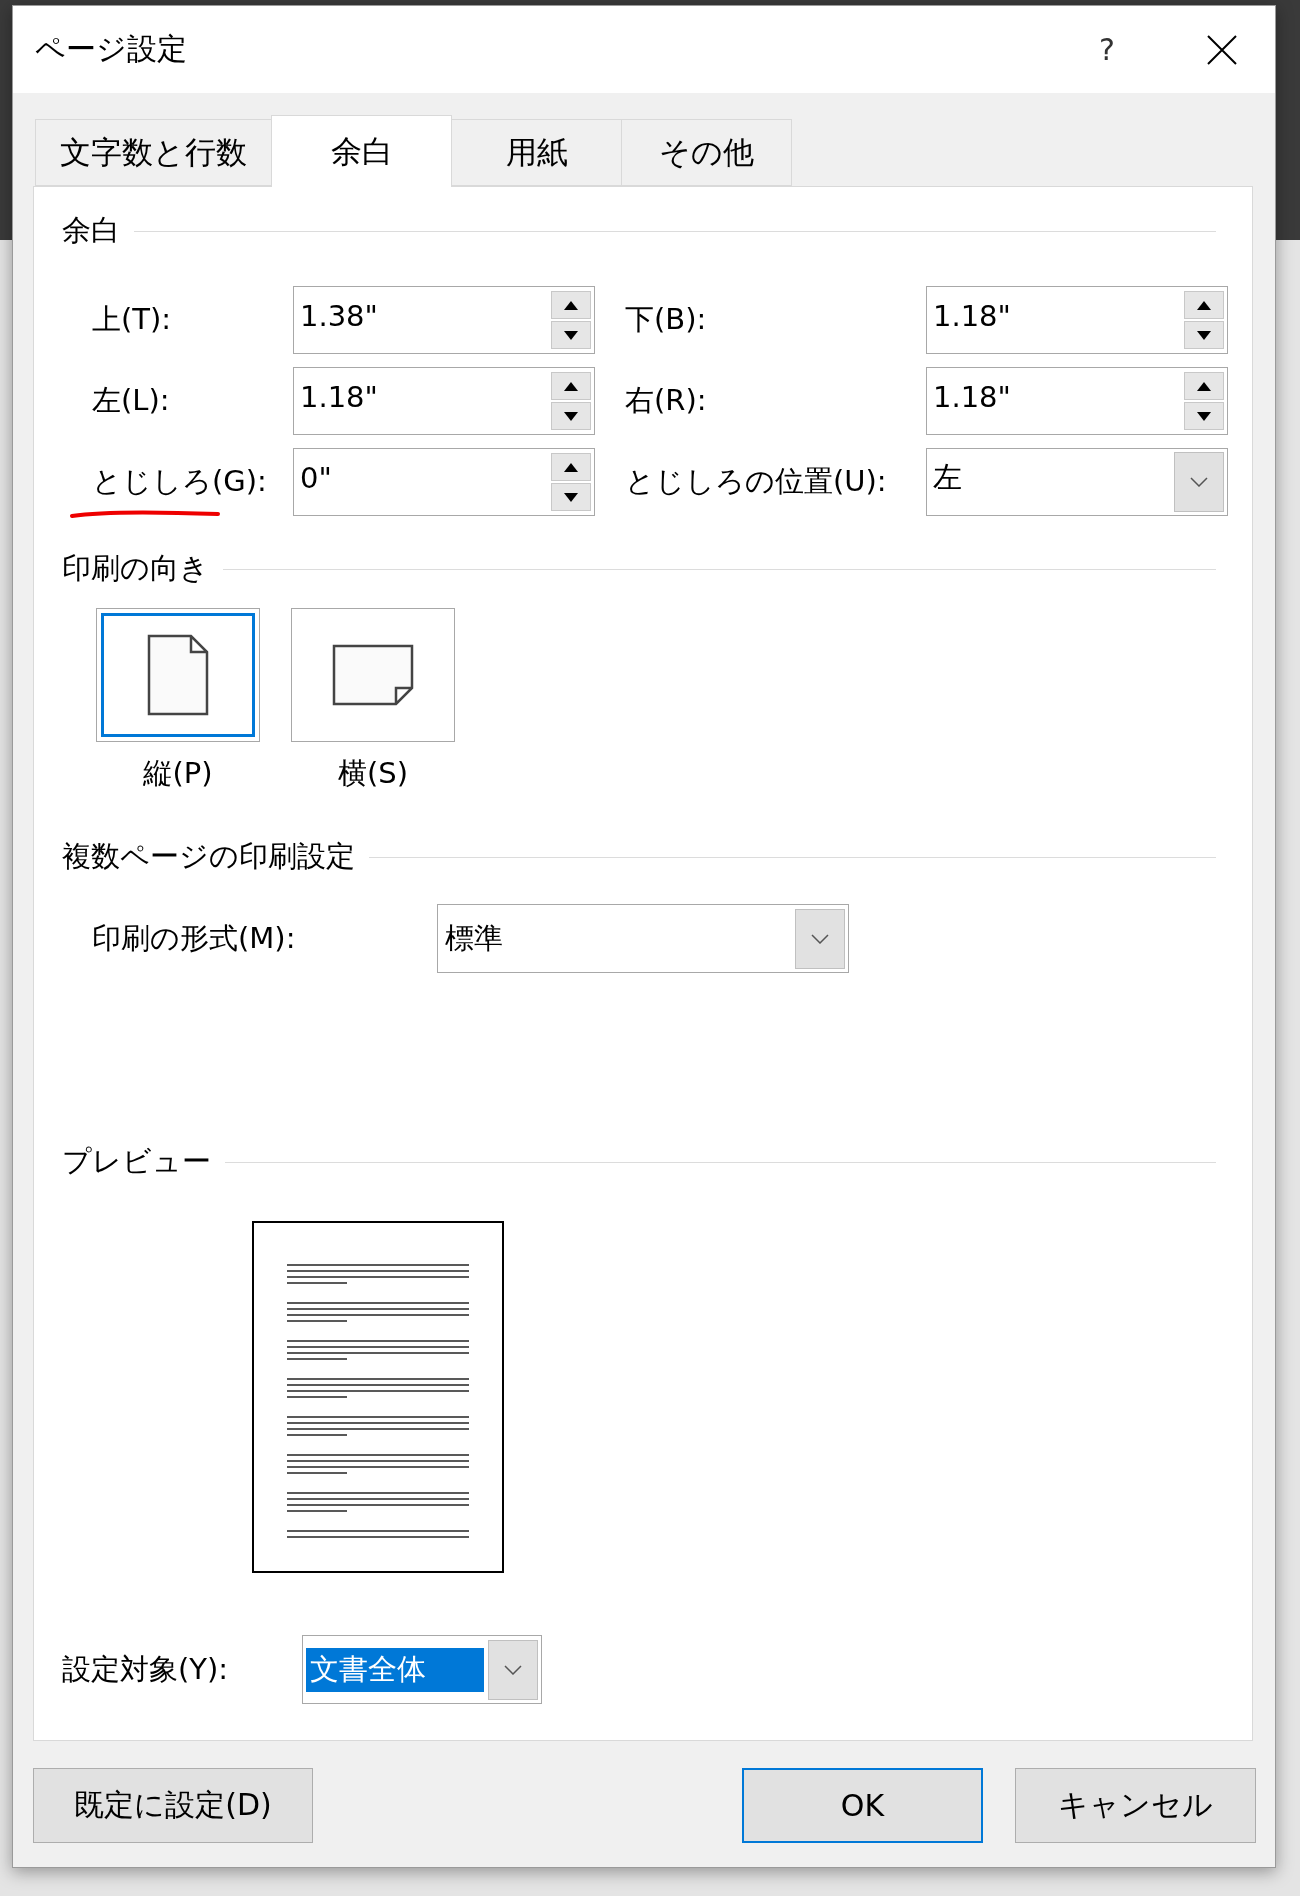  I want to click on tab: 余白, so click(361, 151).